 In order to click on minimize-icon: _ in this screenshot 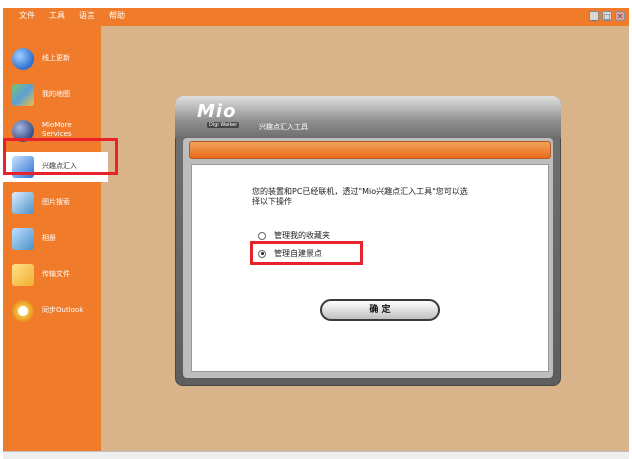, I will do `click(594, 16)`.